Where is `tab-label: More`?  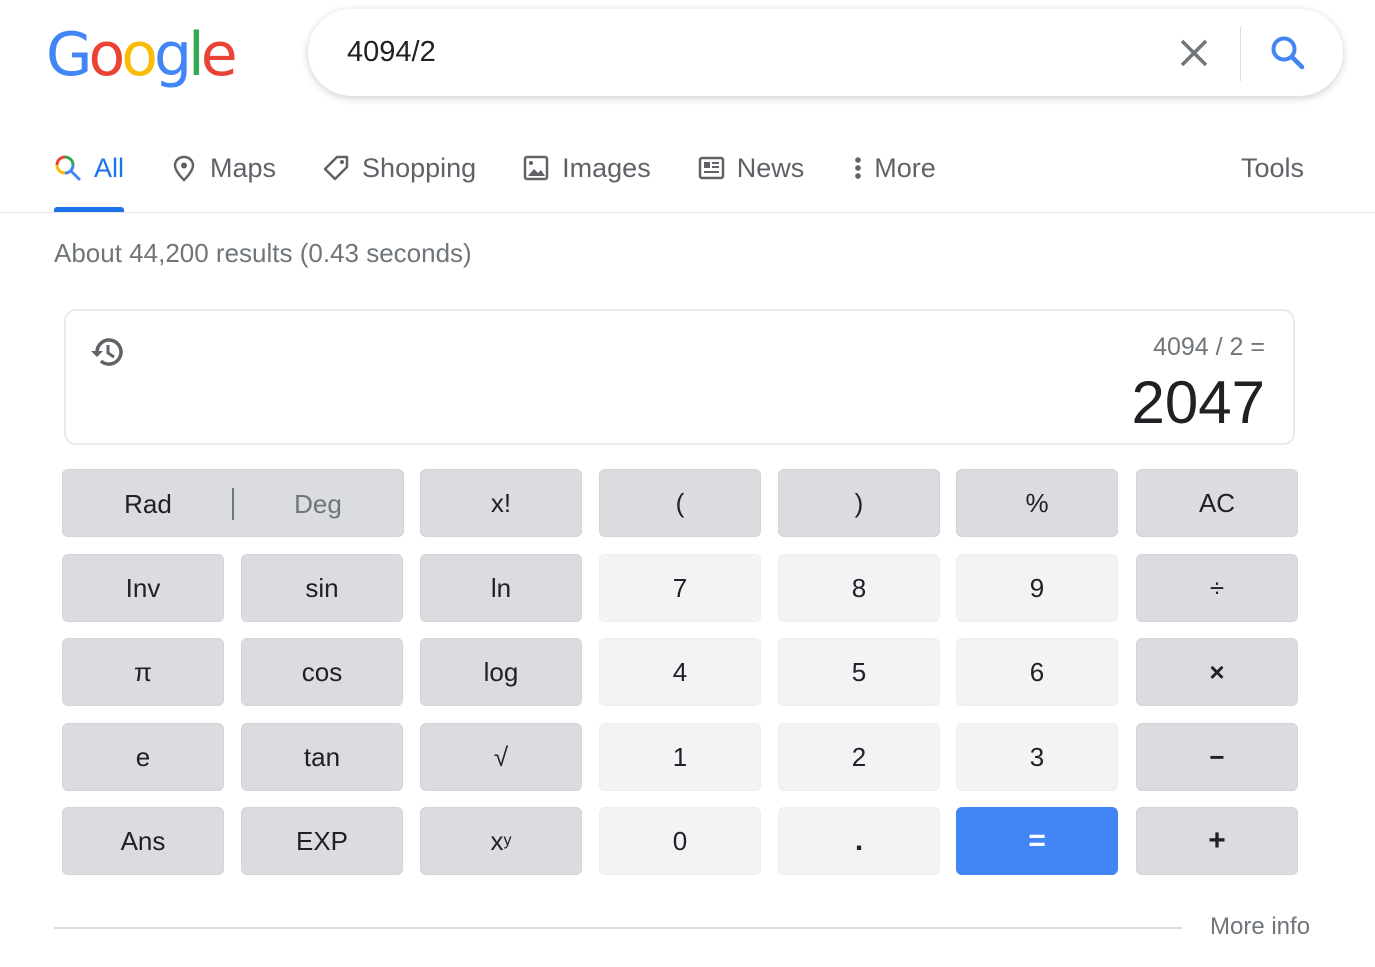 tab-label: More is located at coordinates (905, 167).